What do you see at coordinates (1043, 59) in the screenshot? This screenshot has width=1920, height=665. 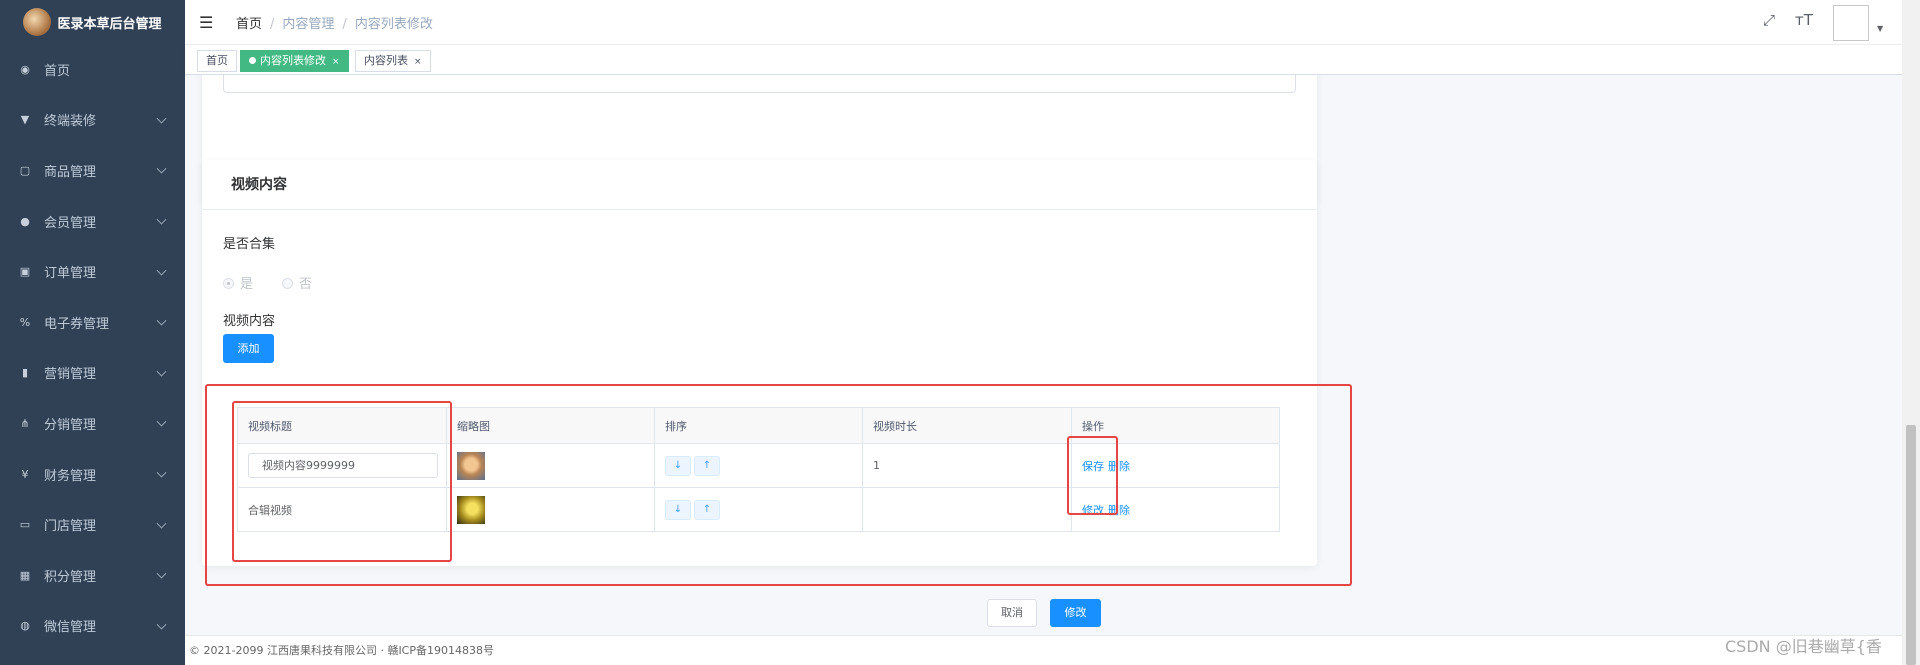 I see `tags-view: 首页 内容列表修改 × 内容列表 ×` at bounding box center [1043, 59].